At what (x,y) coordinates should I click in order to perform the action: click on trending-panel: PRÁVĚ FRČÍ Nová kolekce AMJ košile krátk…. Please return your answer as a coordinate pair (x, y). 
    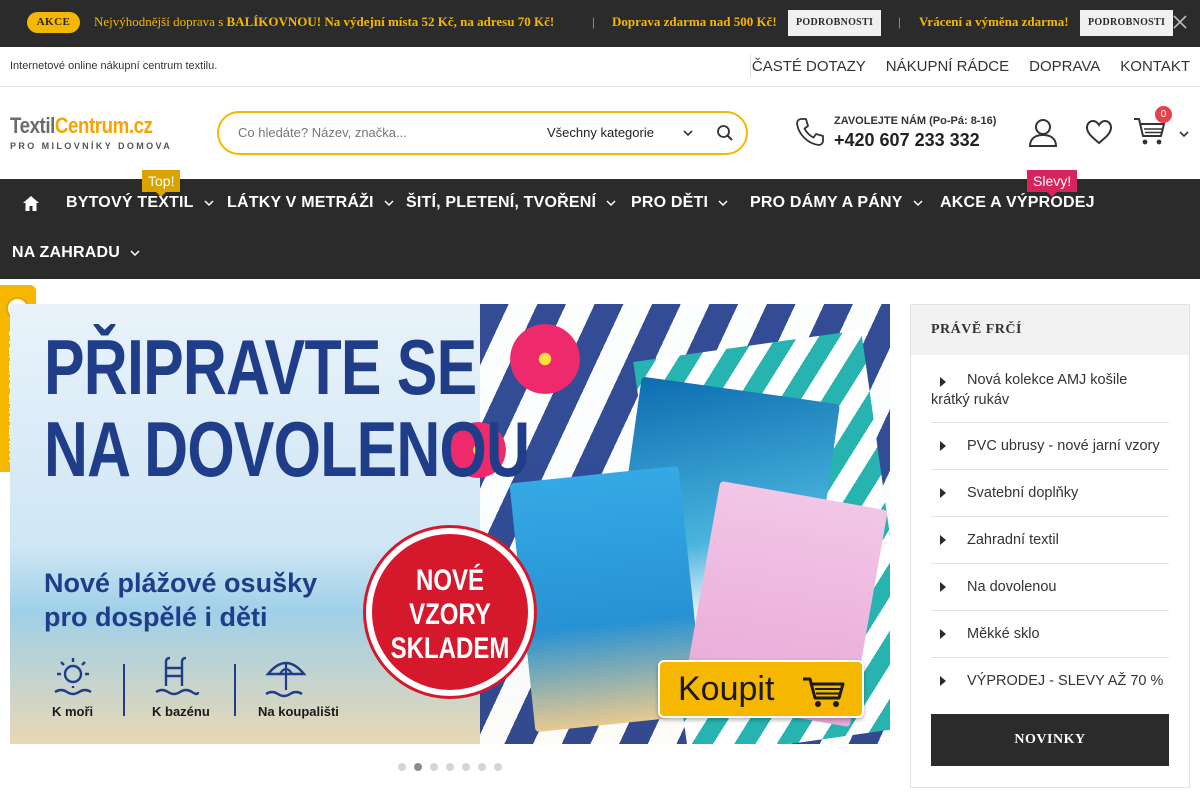
    Looking at the image, I should click on (1050, 546).